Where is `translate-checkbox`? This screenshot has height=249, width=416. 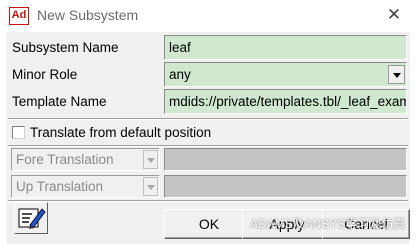 translate-checkbox is located at coordinates (18, 132).